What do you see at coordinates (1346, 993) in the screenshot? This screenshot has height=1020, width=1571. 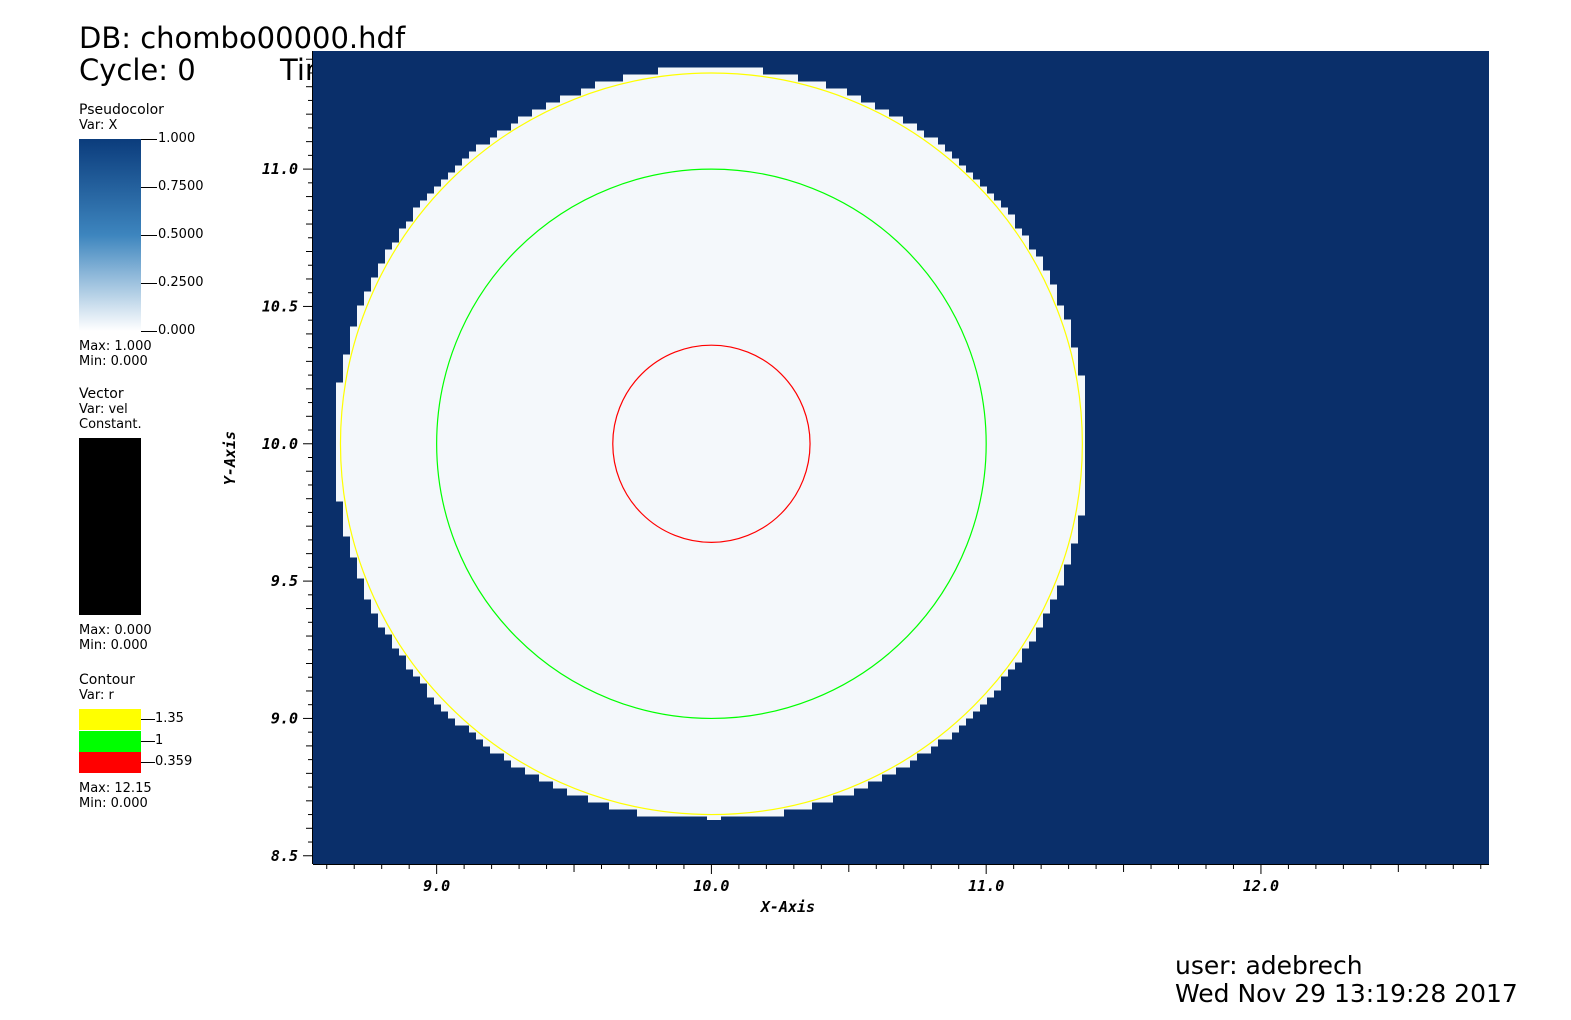 I see `date-label: Wed Nov 29 13:19:28 2017` at bounding box center [1346, 993].